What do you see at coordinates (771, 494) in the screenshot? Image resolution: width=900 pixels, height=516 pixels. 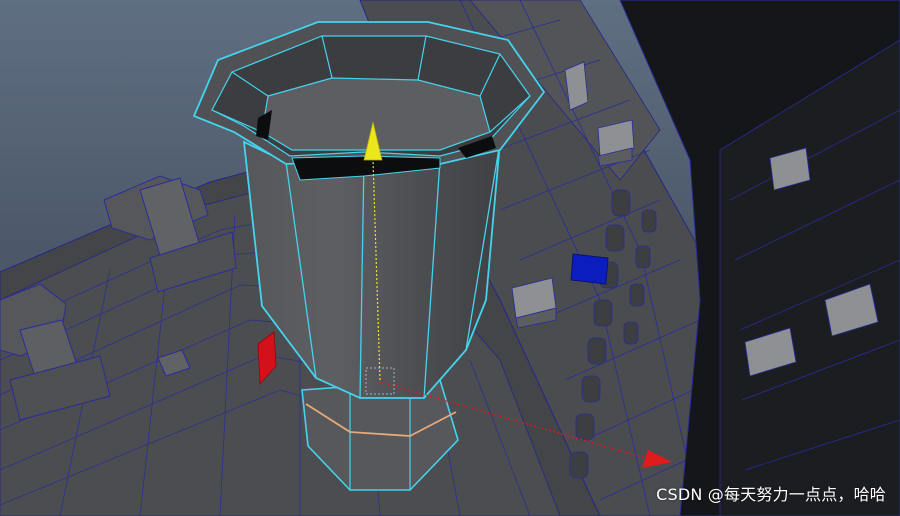 I see `watermark: CSDN @每天努力一点点，哈哈` at bounding box center [771, 494].